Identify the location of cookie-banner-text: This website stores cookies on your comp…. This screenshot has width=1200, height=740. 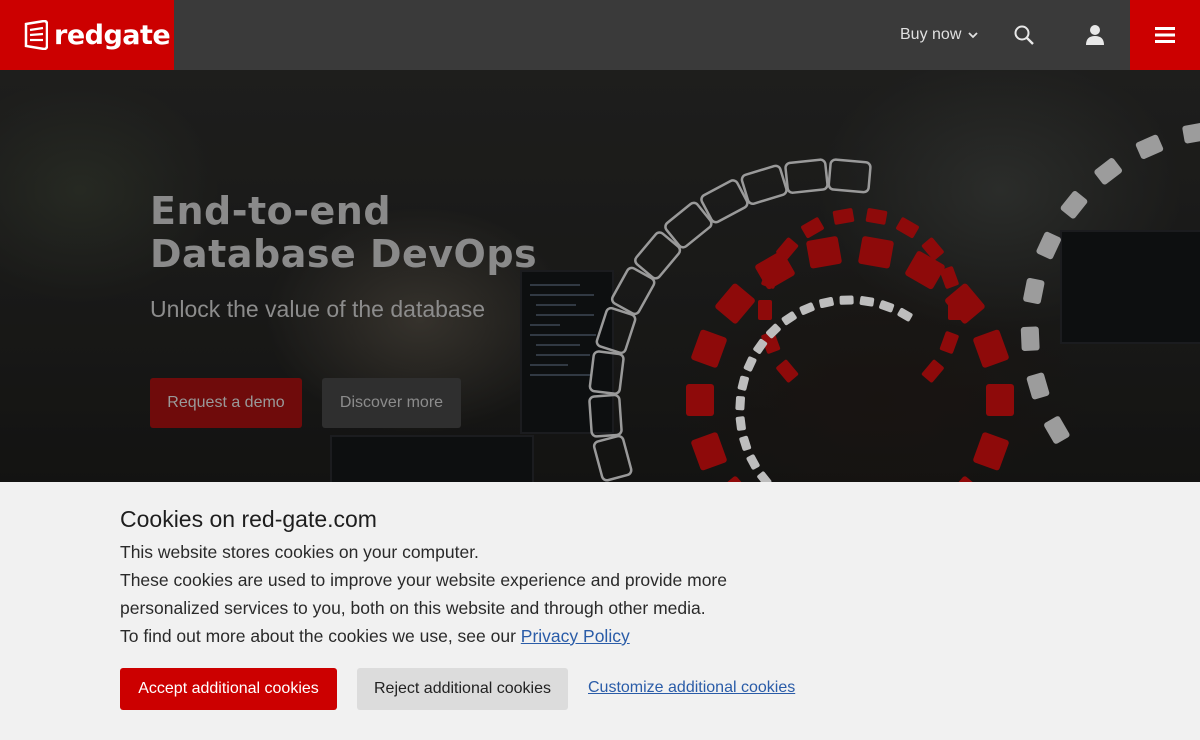
(470, 594).